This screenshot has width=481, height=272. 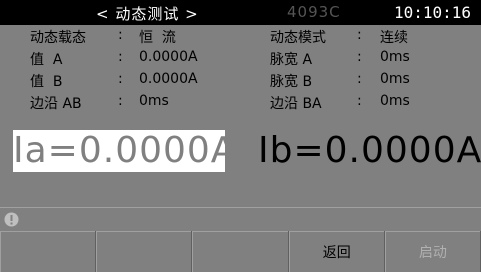 What do you see at coordinates (394, 37) in the screenshot?
I see `dynamic-mode-value: 连续` at bounding box center [394, 37].